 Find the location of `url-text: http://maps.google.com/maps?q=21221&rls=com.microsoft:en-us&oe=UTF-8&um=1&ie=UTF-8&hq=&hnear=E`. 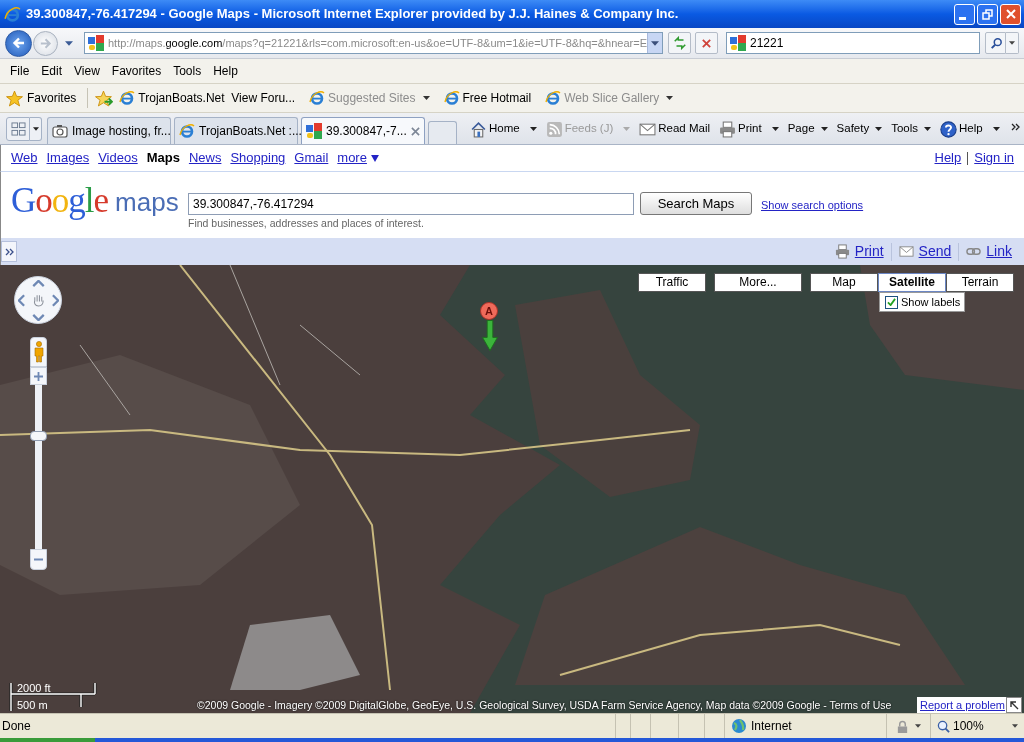

url-text: http://maps.google.com/maps?q=21221&rls=com.microsoft:en-us&oe=UTF-8&um=1&ie=UTF-8&hq=&hnear=E is located at coordinates (377, 43).